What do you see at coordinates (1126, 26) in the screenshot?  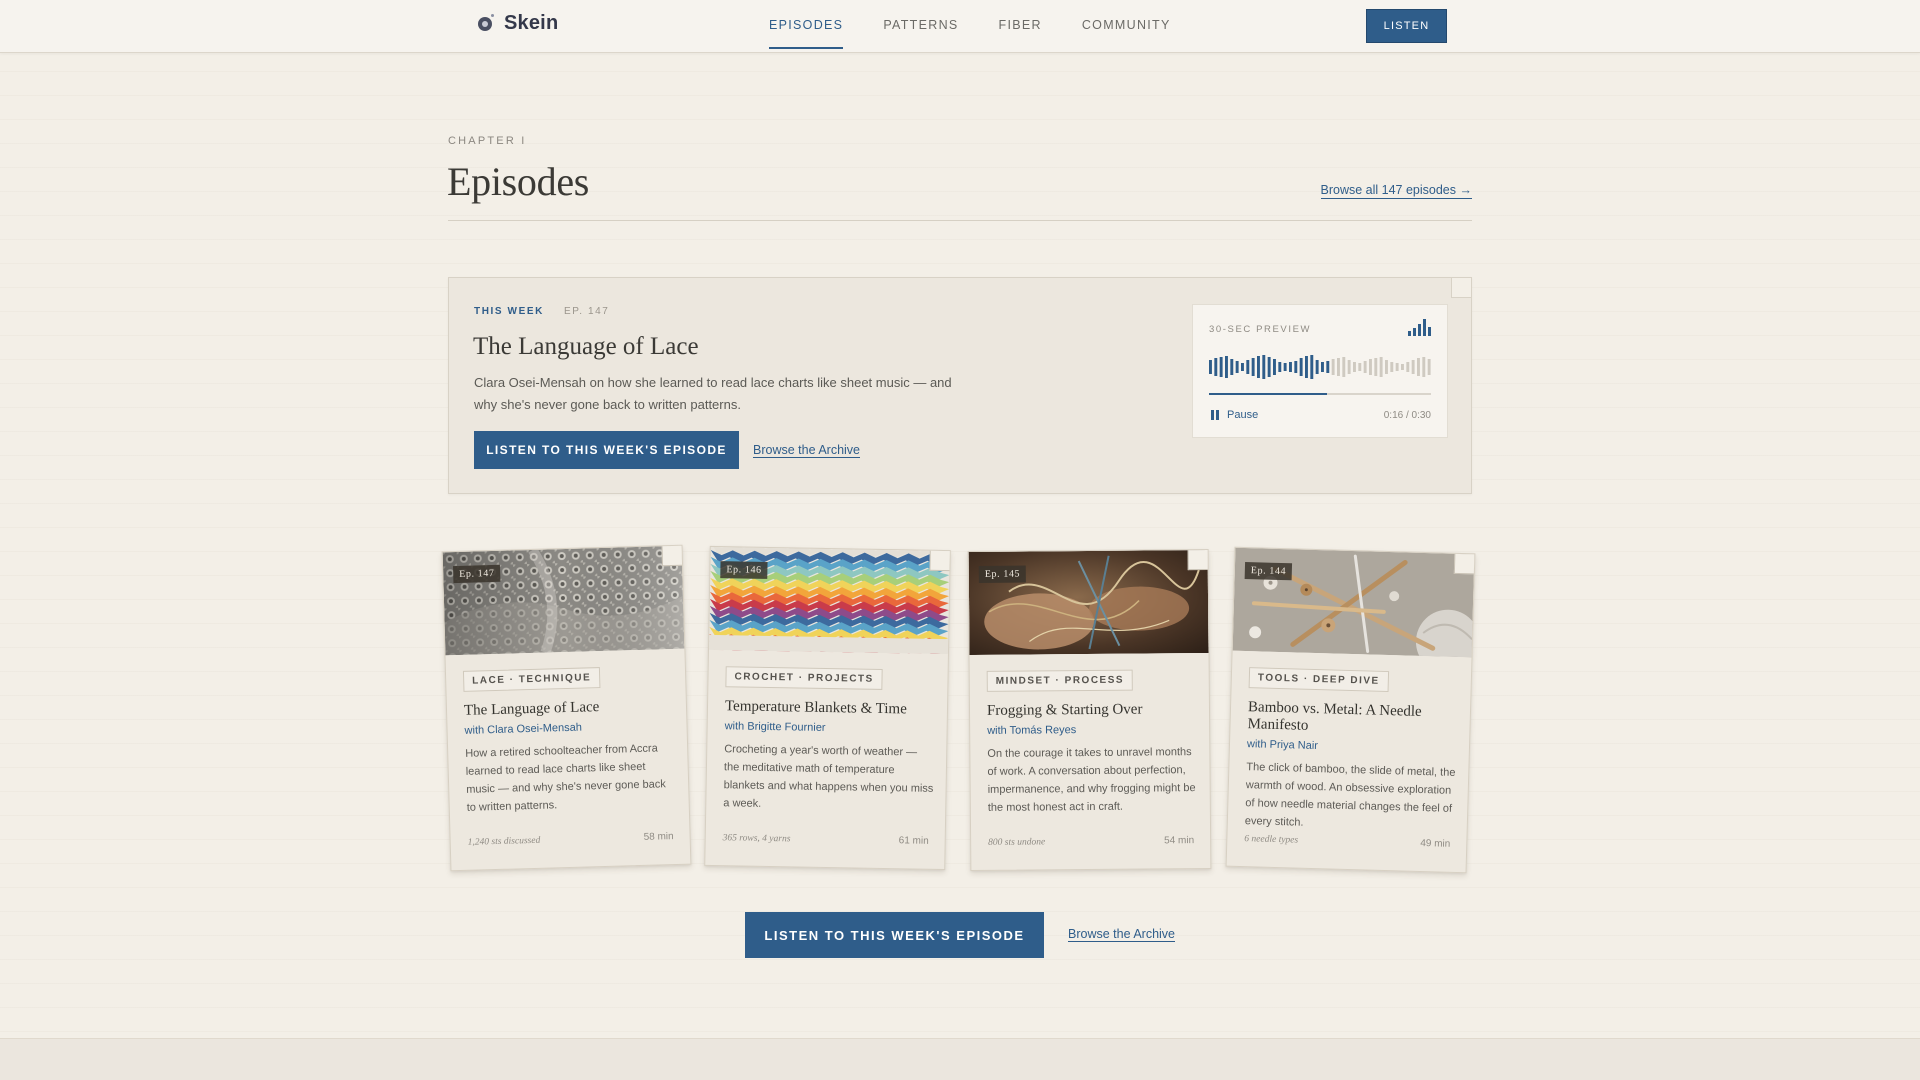 I see `nav-link-community: COMMUNITY` at bounding box center [1126, 26].